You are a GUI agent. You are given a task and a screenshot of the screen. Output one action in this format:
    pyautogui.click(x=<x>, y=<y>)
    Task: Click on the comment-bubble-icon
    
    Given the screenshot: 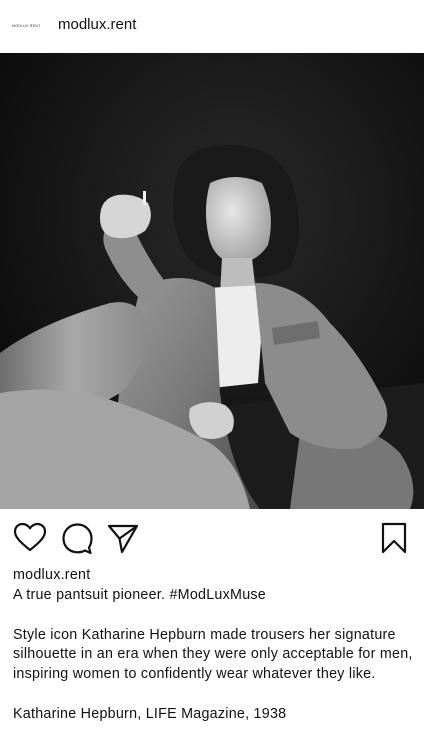 What is the action you would take?
    pyautogui.click(x=77, y=538)
    